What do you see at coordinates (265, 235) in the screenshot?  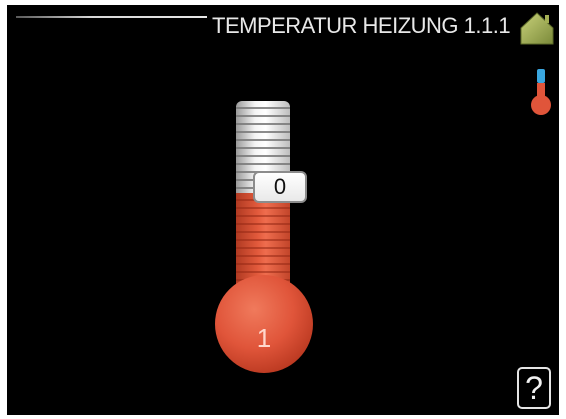 I see `temperature-gauge: 1` at bounding box center [265, 235].